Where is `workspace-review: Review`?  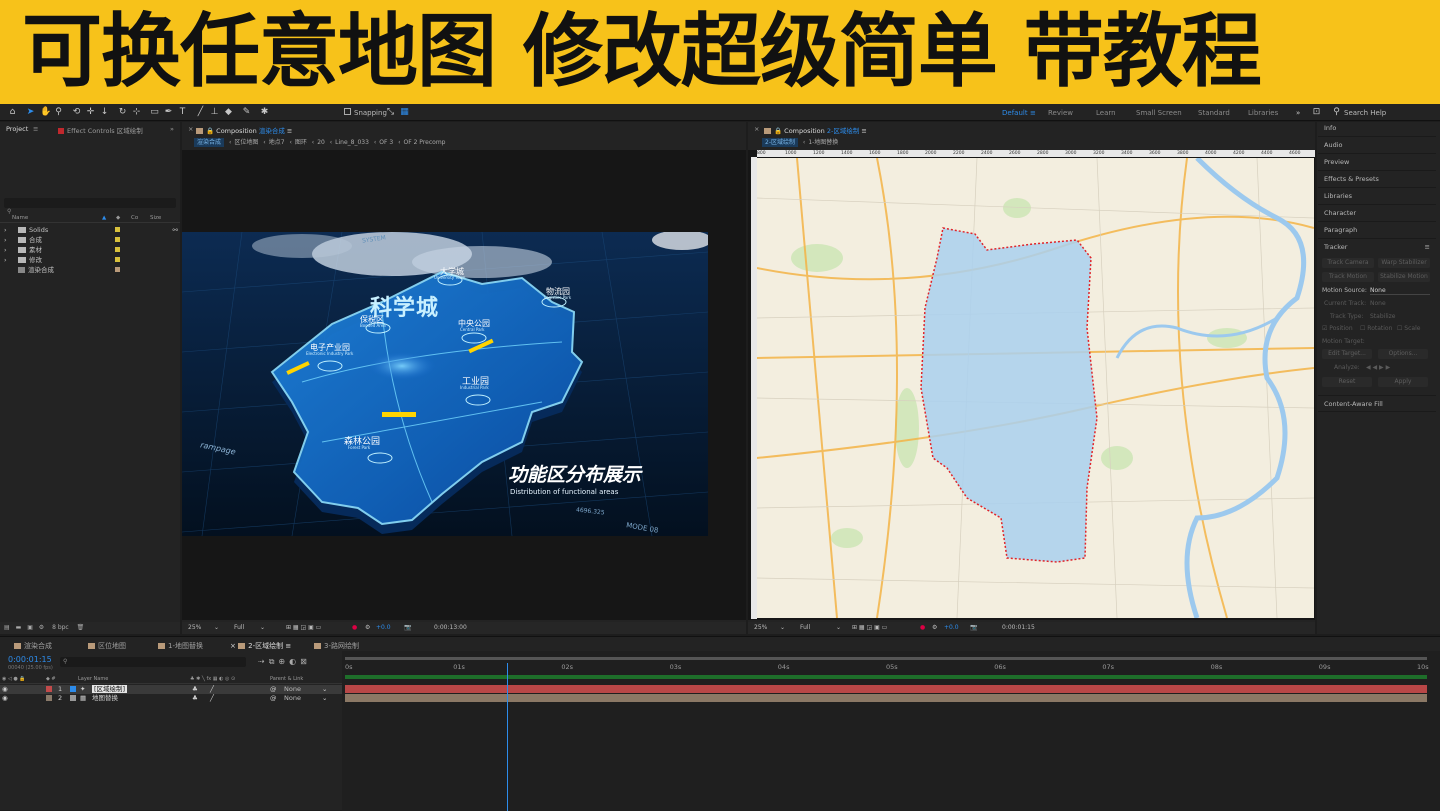
workspace-review: Review is located at coordinates (1060, 113).